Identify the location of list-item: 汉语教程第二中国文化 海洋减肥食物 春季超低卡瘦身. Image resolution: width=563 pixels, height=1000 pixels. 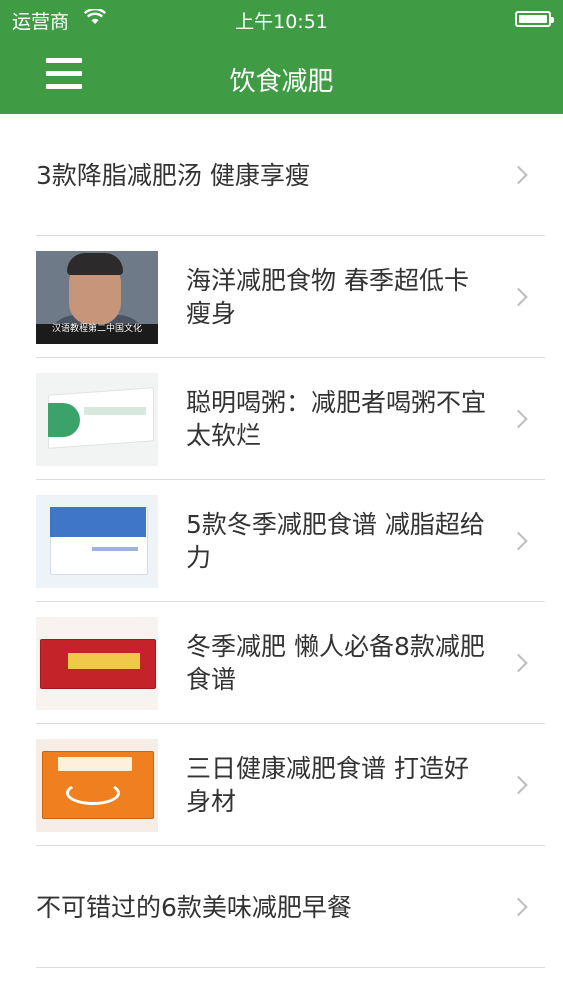
(281, 297).